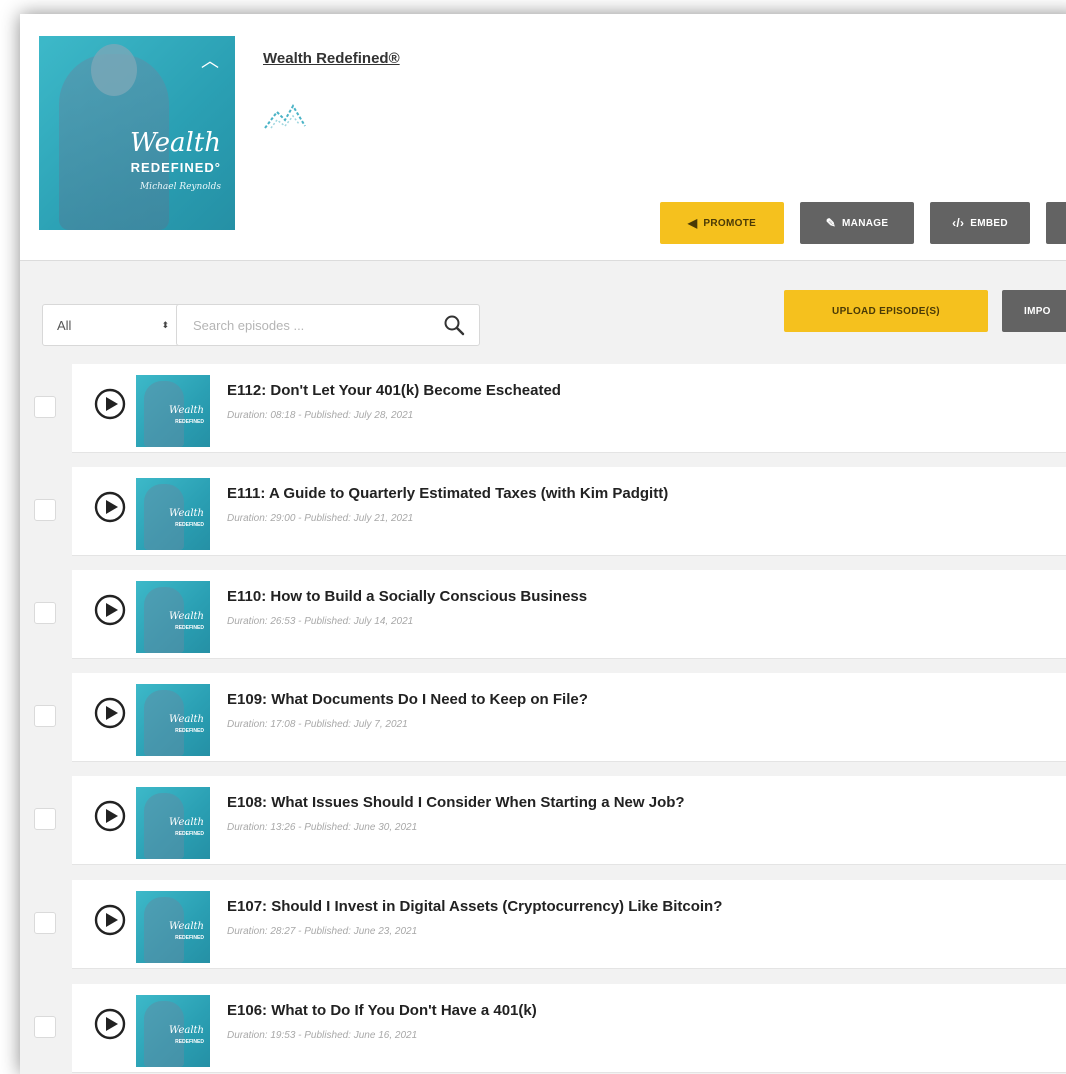 This screenshot has width=1066, height=1074. What do you see at coordinates (175, 143) in the screenshot?
I see `cover-wordmark: Wealth` at bounding box center [175, 143].